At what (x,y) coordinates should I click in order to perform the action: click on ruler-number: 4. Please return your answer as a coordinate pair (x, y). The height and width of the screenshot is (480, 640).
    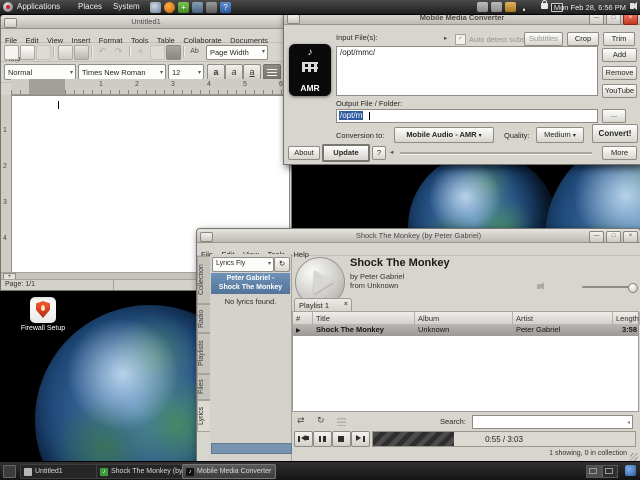
    Looking at the image, I should click on (5, 238).